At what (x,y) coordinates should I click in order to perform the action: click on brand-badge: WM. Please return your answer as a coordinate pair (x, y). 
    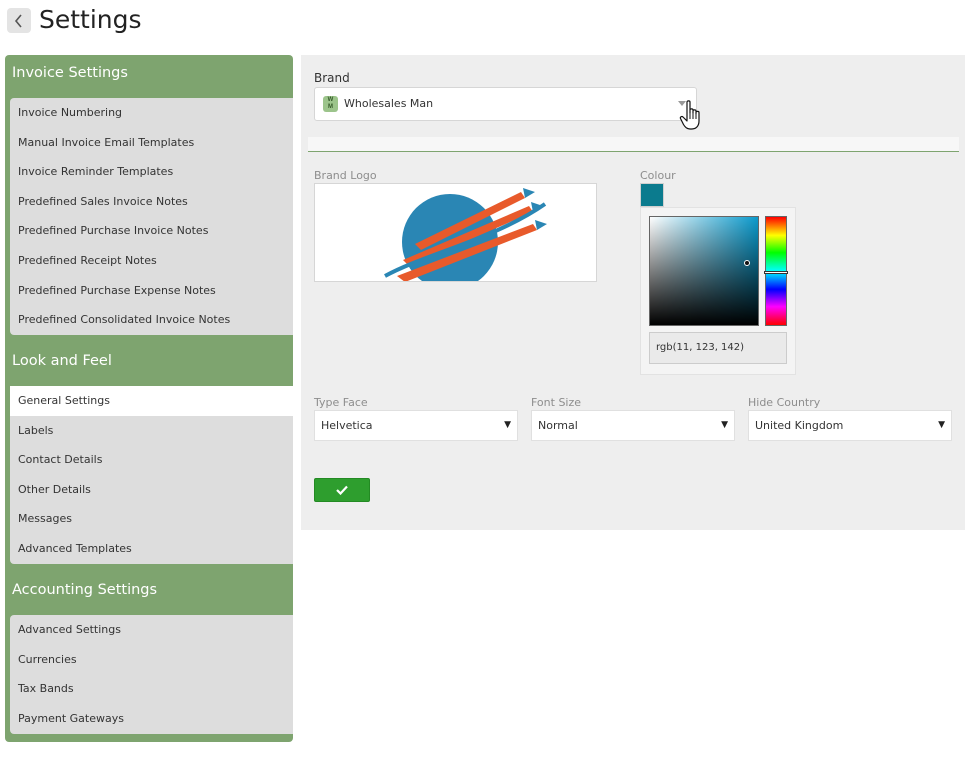
    Looking at the image, I should click on (330, 104).